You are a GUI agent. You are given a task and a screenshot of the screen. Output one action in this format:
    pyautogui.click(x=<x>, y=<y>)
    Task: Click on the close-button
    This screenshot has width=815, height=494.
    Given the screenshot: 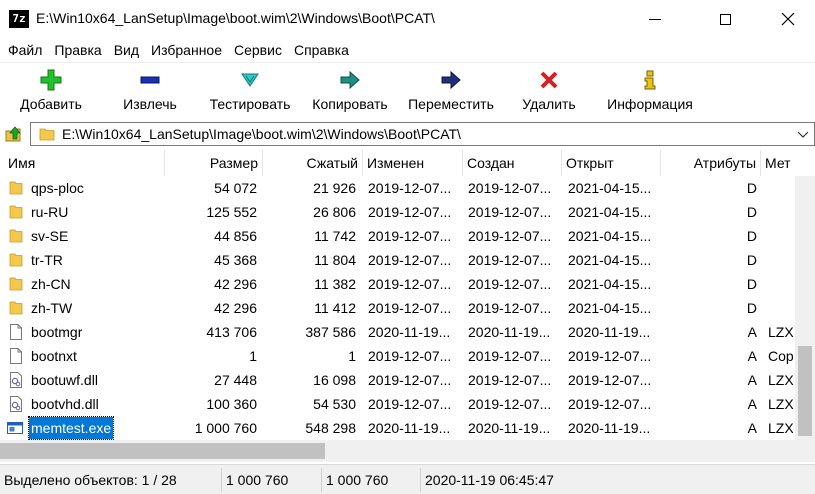 What is the action you would take?
    pyautogui.click(x=788, y=19)
    